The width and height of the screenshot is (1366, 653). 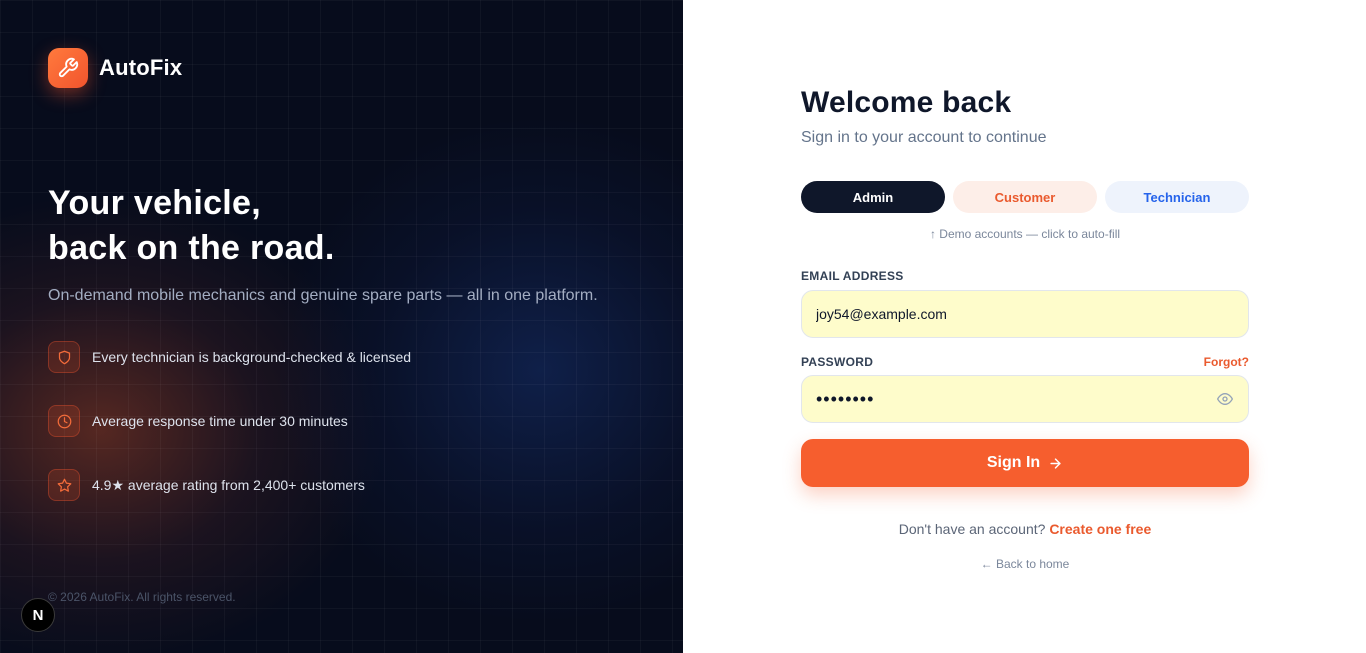 I want to click on demo-role-selector: Admin Customer Technician, so click(x=1025, y=197).